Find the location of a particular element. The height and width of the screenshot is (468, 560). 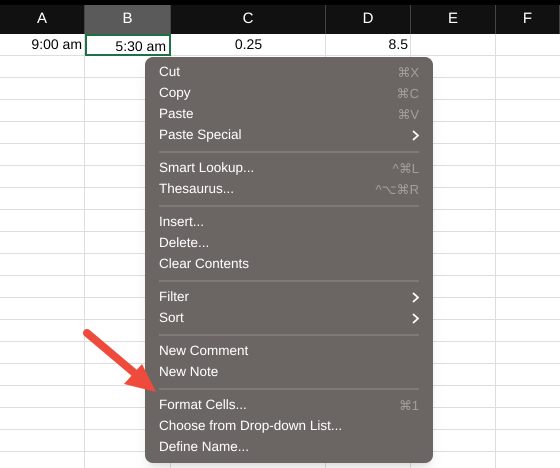

table-cell: 5:30 am is located at coordinates (128, 45).